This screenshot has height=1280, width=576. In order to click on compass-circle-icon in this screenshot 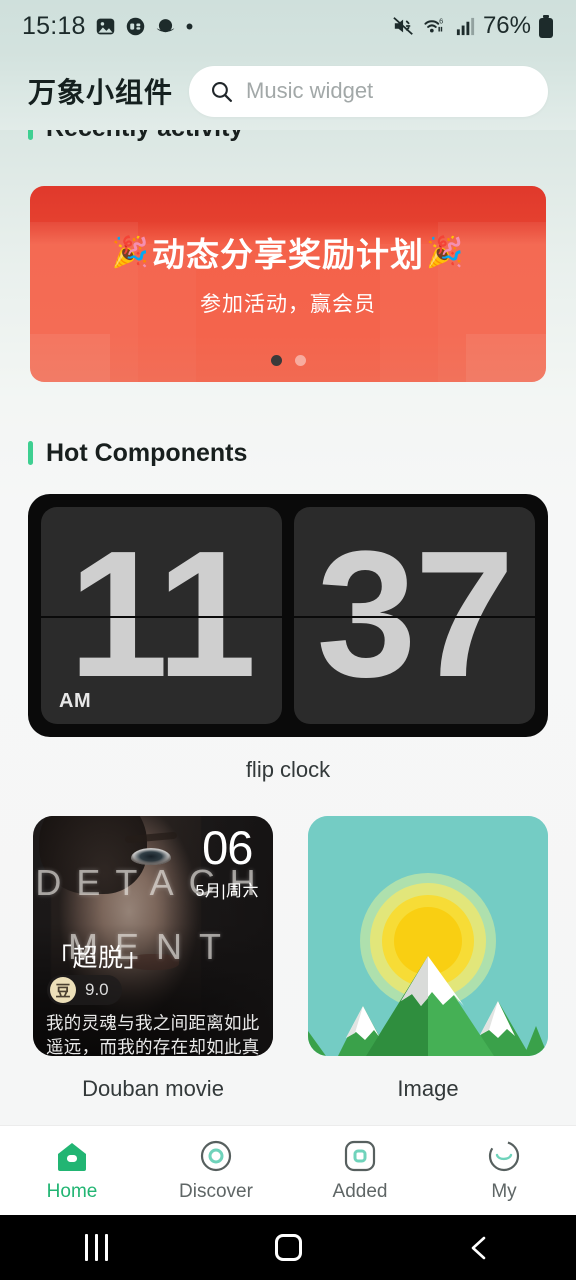, I will do `click(216, 1156)`.